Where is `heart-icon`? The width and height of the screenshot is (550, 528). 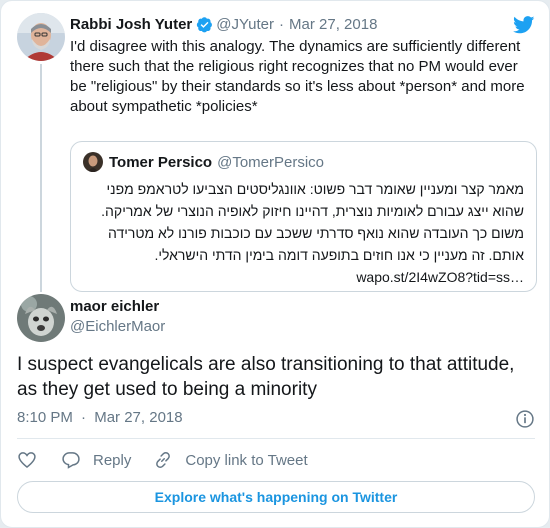
heart-icon is located at coordinates (27, 460).